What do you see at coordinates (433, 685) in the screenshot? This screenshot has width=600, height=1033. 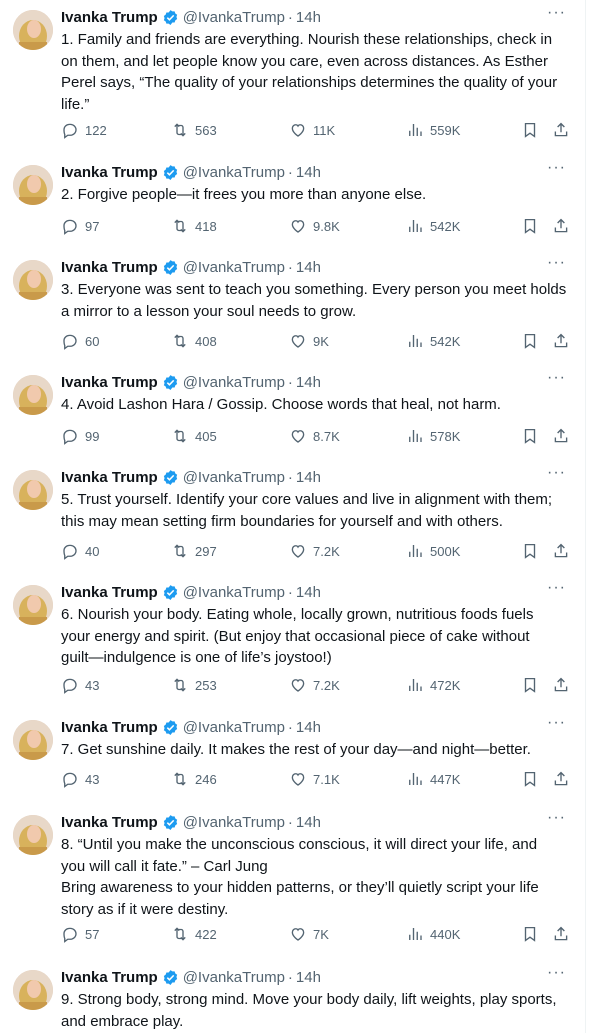 I see `views-button: 472K` at bounding box center [433, 685].